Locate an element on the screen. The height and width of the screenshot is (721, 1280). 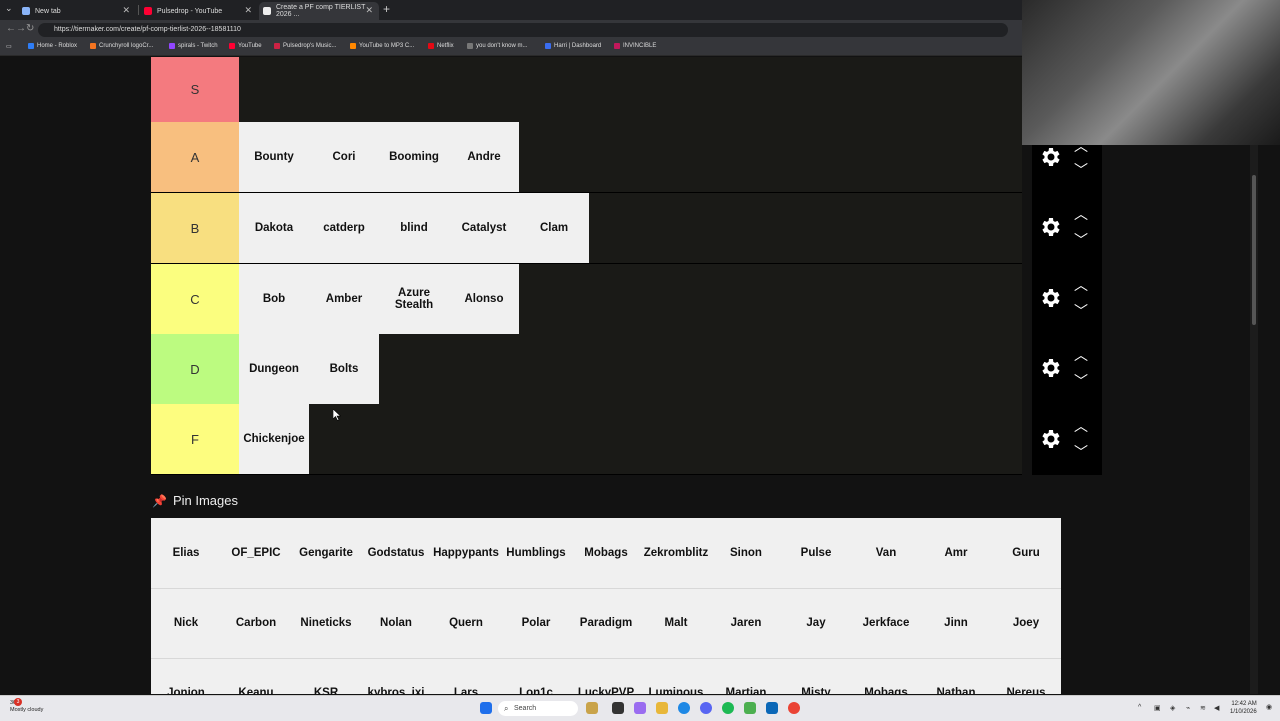
pool-item: Keanu is located at coordinates (256, 676).